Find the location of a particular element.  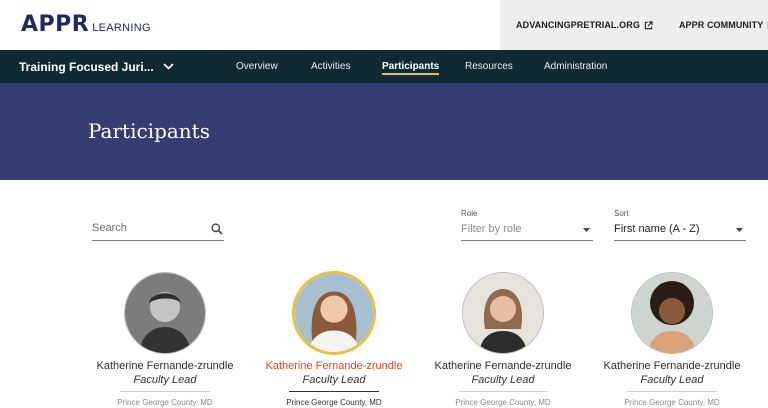

chevron-down-icon is located at coordinates (168, 66).